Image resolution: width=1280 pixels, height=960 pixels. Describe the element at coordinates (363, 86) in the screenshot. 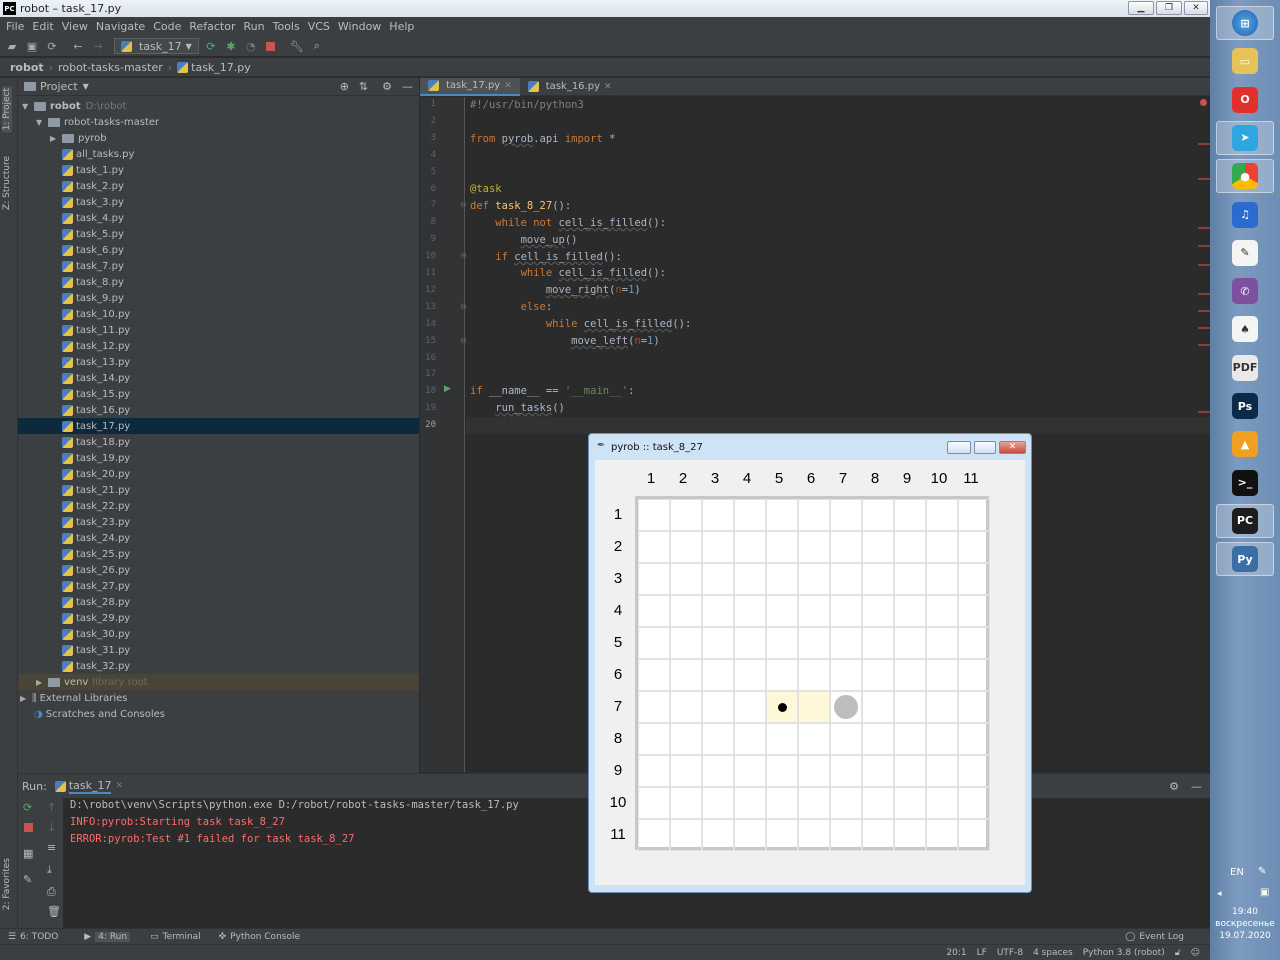

I see `collapse-all-icon: ⇅` at that location.